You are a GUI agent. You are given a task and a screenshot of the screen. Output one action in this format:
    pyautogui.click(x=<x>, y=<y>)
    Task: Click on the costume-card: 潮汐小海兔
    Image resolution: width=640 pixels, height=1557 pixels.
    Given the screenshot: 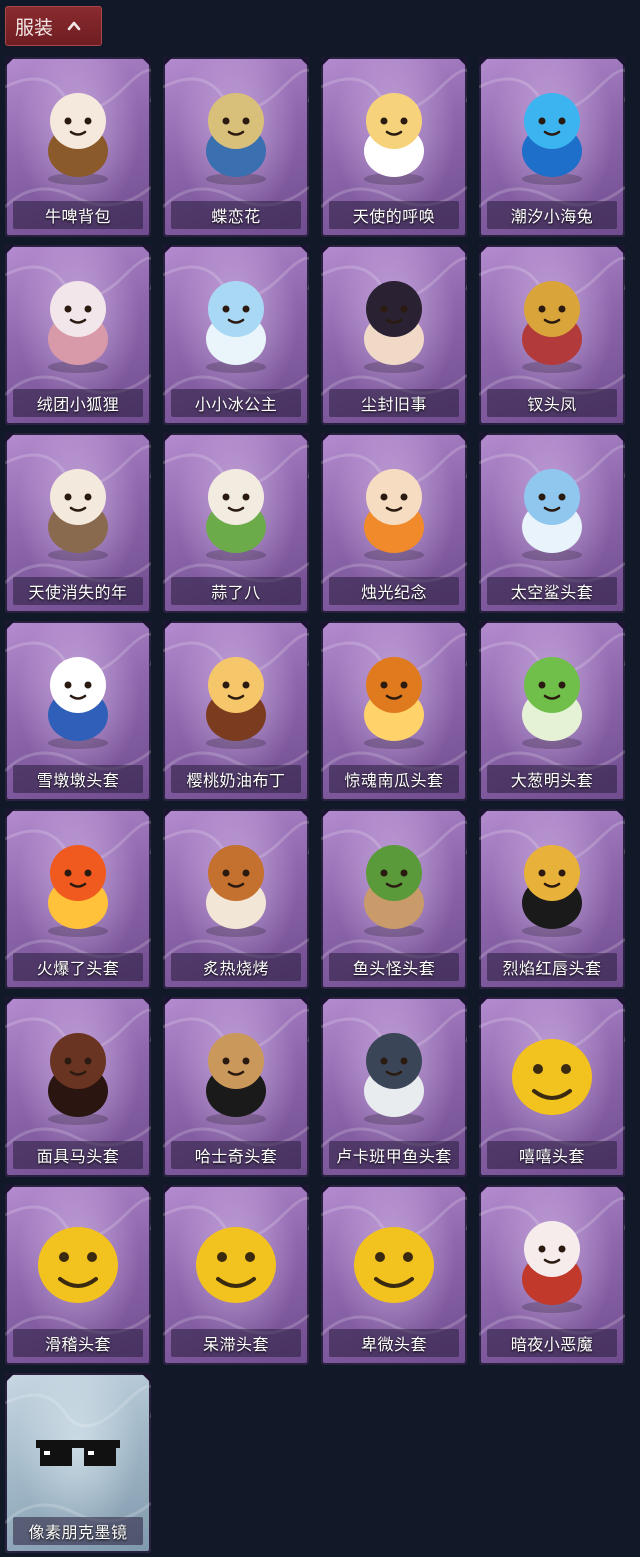 What is the action you would take?
    pyautogui.click(x=552, y=147)
    